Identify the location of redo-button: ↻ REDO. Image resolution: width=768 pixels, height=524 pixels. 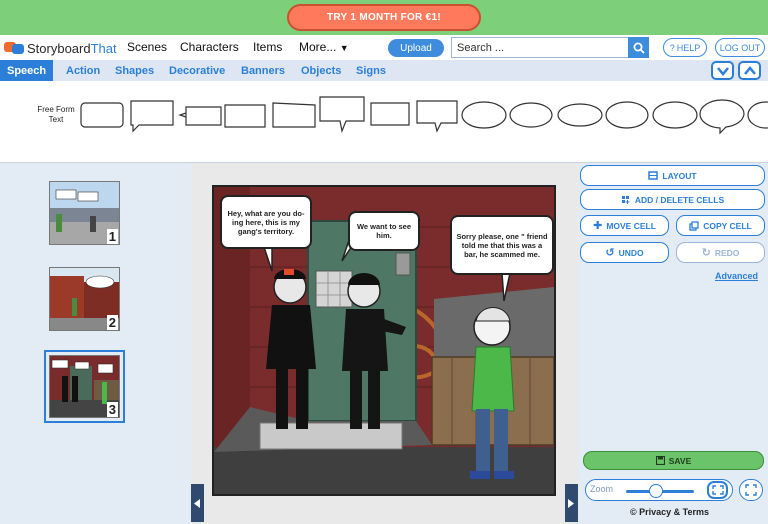
(720, 252).